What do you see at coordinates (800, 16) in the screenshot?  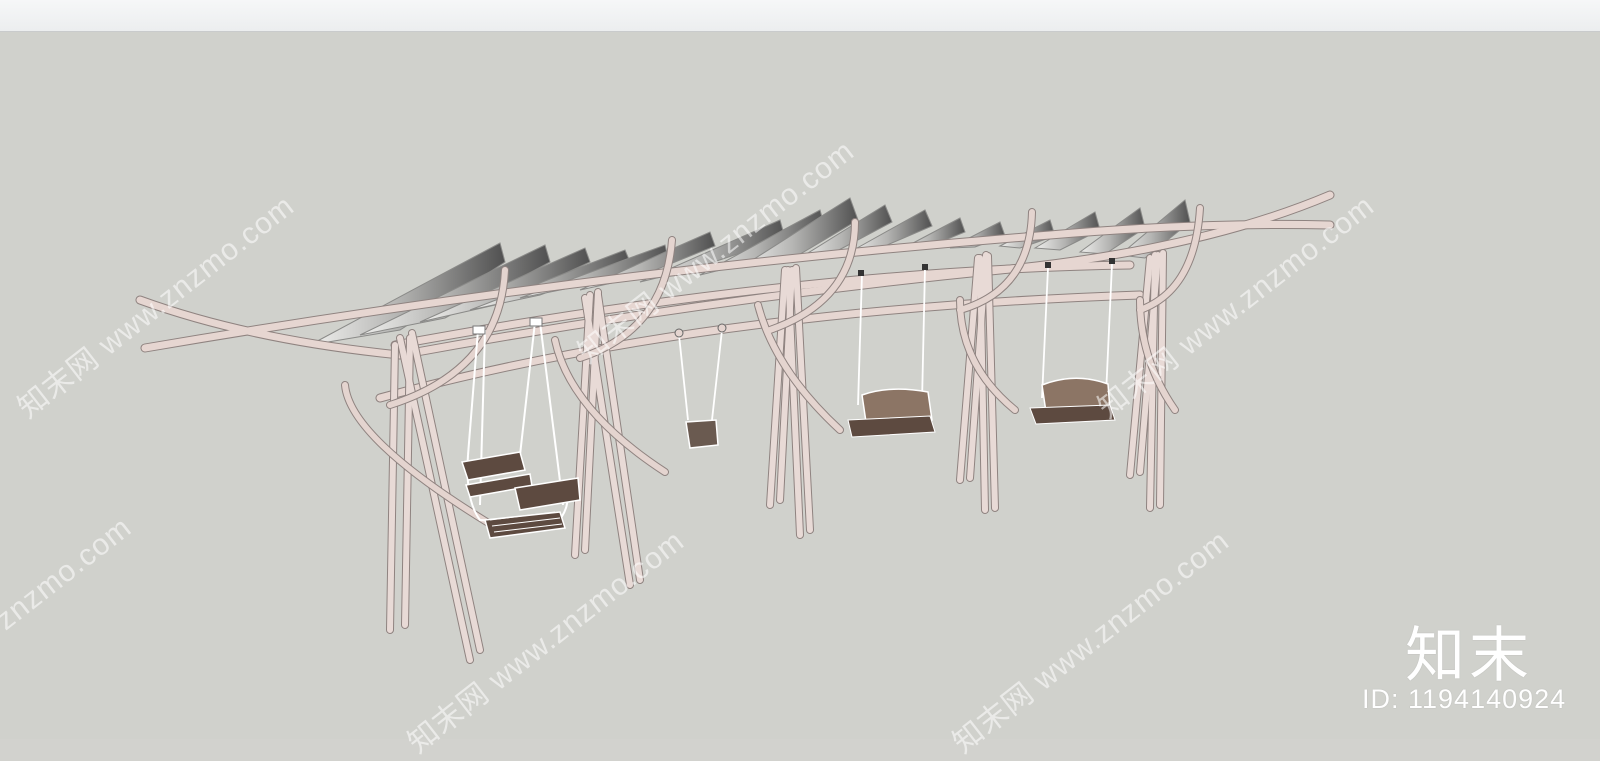 I see `top-toolbar` at bounding box center [800, 16].